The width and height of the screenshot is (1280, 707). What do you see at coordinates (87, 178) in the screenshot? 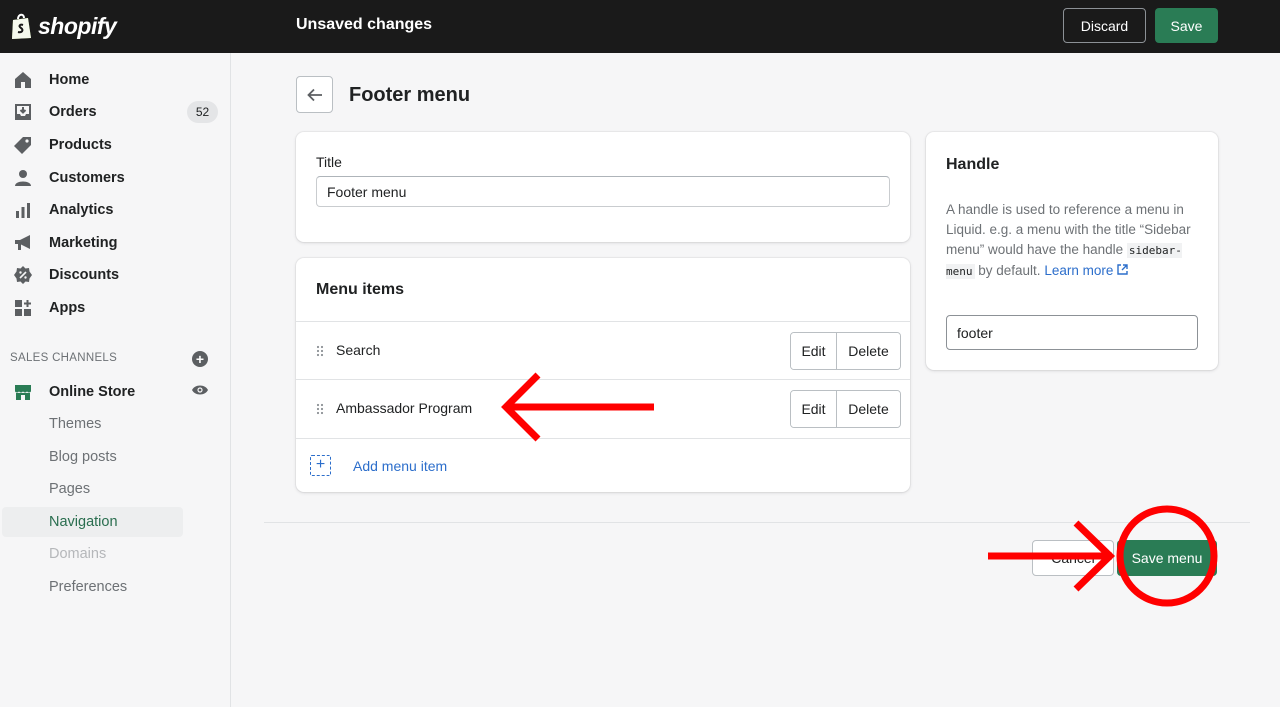
I see `sidebar-item-label: Customers` at bounding box center [87, 178].